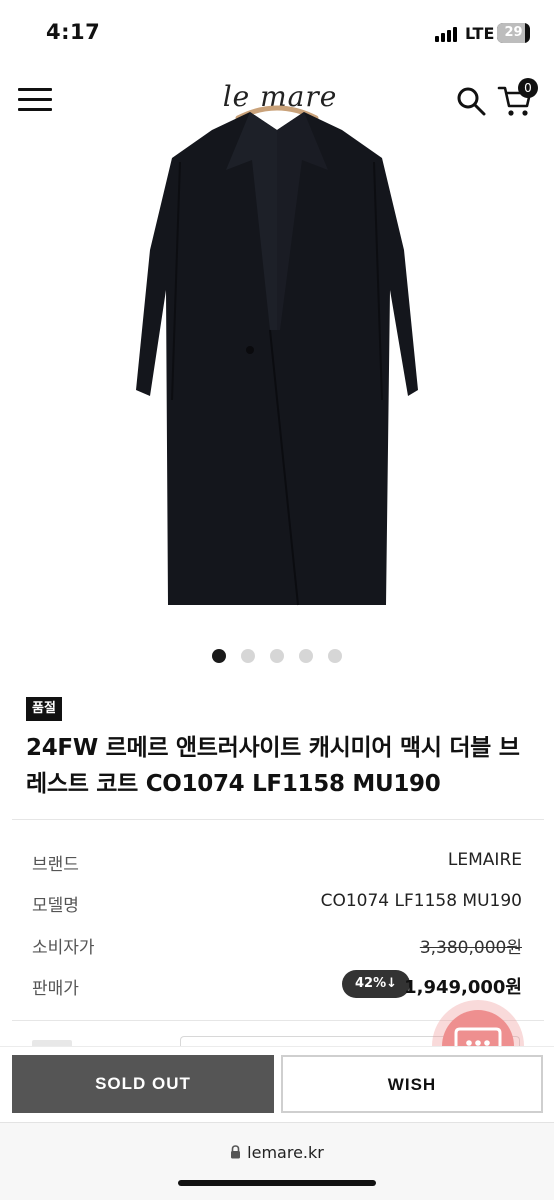 This screenshot has height=1200, width=554. I want to click on divider, so click(278, 819).